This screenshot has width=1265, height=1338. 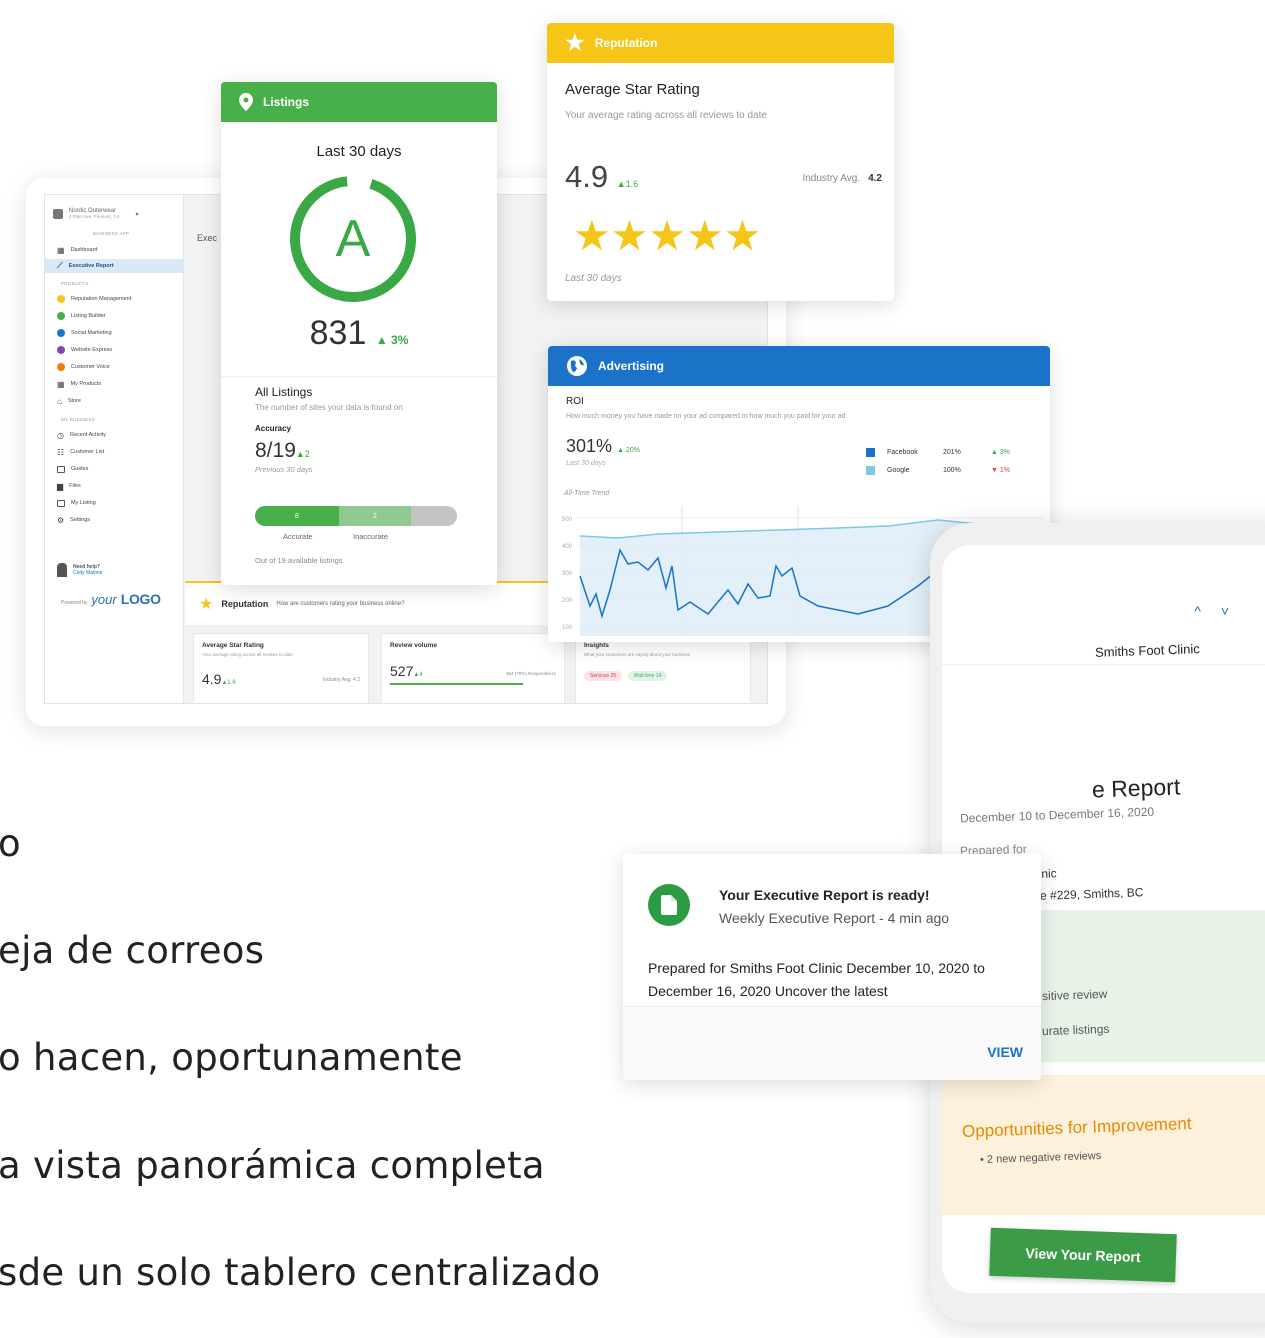 I want to click on opportunities-section, so click(x=1103, y=1145).